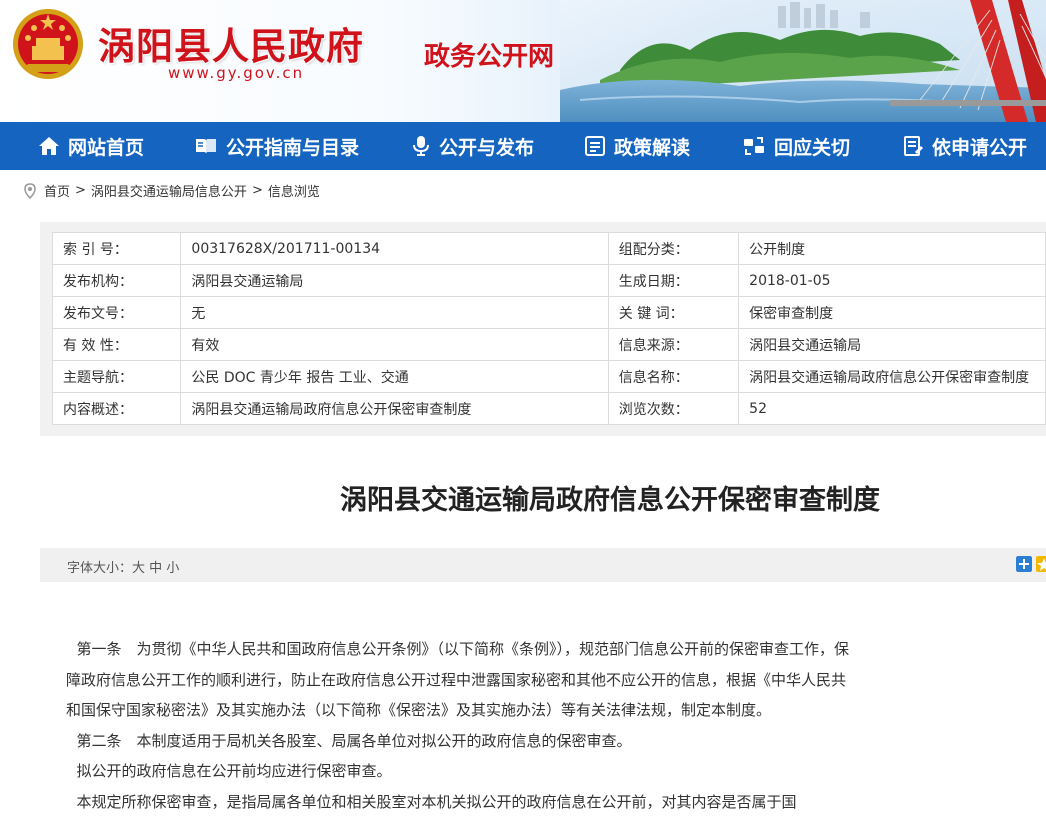 This screenshot has width=1046, height=840. Describe the element at coordinates (673, 312) in the screenshot. I see `meta-key: 关 键 词：` at that location.